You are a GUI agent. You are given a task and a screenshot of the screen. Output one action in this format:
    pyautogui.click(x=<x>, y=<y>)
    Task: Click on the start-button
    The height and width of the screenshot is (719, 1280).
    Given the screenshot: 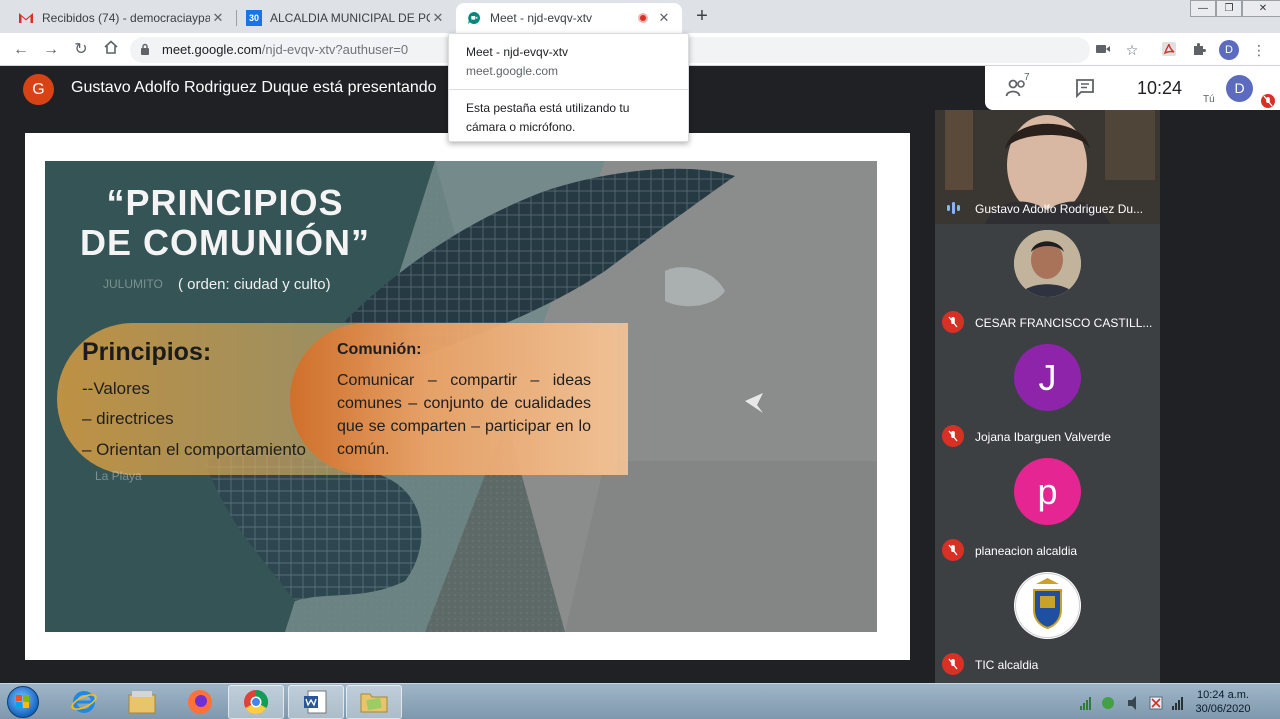 What is the action you would take?
    pyautogui.click(x=23, y=702)
    